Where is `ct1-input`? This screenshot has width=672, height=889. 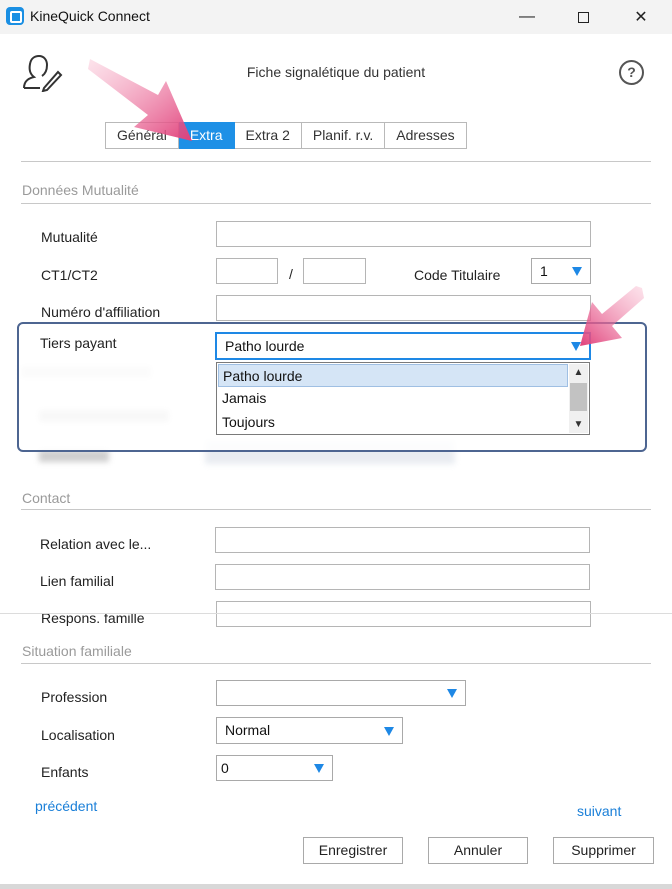 ct1-input is located at coordinates (247, 271).